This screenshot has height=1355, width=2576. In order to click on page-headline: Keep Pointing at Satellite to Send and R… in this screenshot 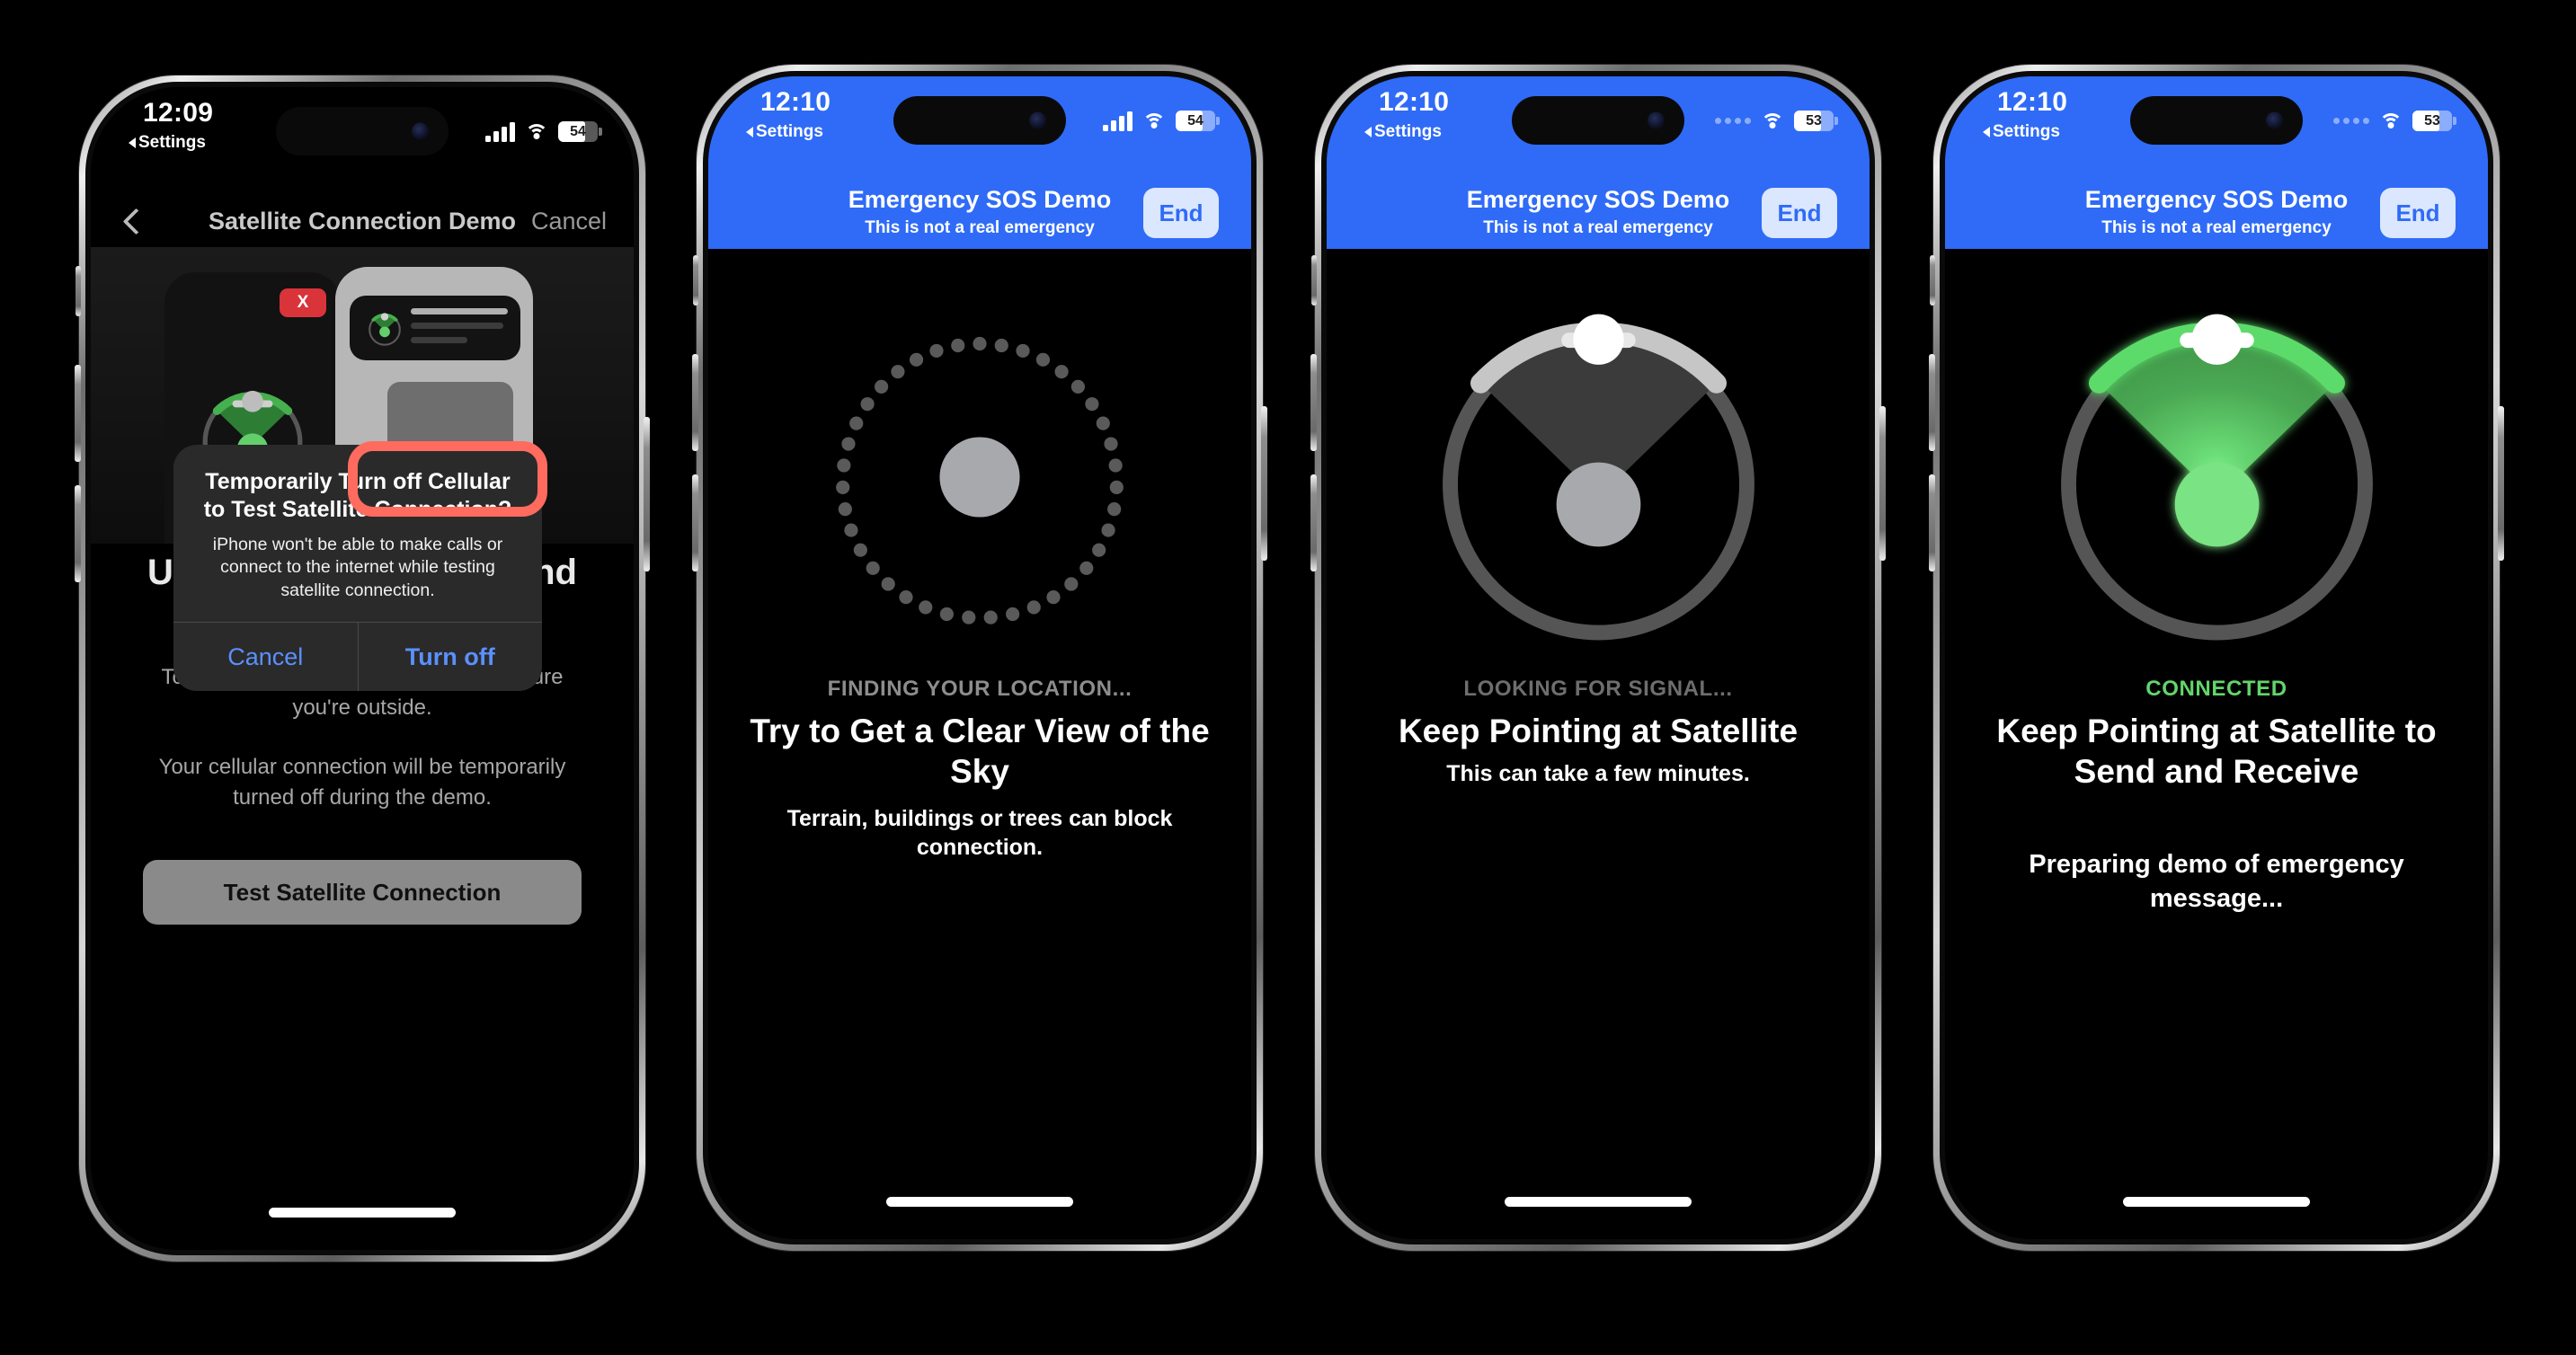, I will do `click(2216, 752)`.